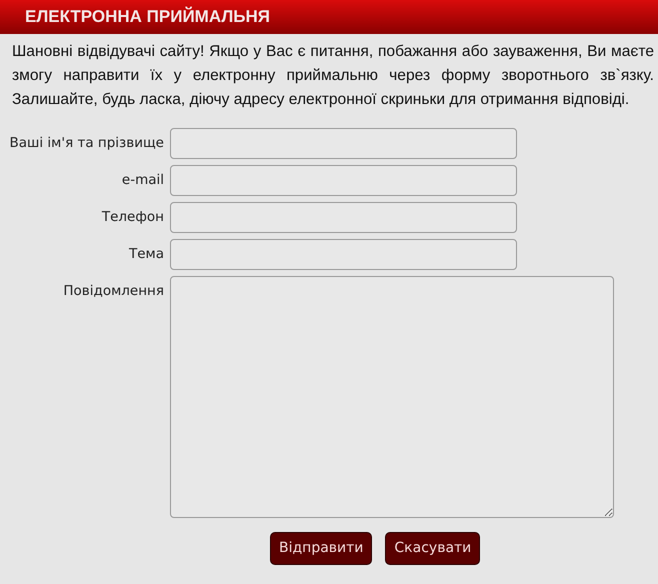  Describe the element at coordinates (86, 143) in the screenshot. I see `field-label: Ваші ім'я та прізвище` at that location.